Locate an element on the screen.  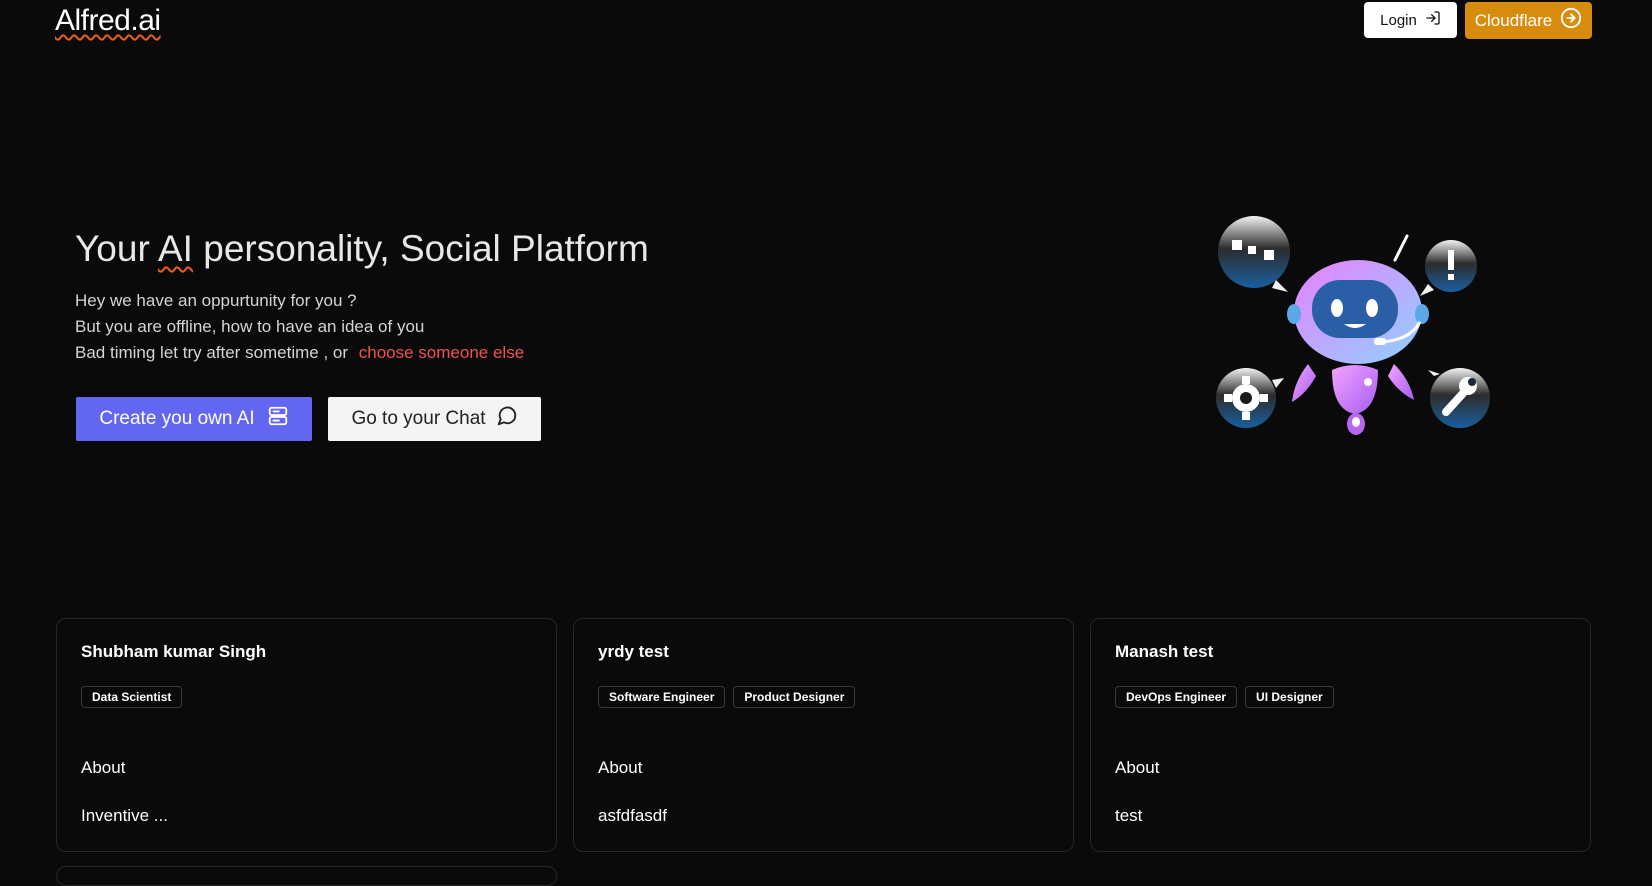
profile-tag: UI Designer is located at coordinates (1289, 697).